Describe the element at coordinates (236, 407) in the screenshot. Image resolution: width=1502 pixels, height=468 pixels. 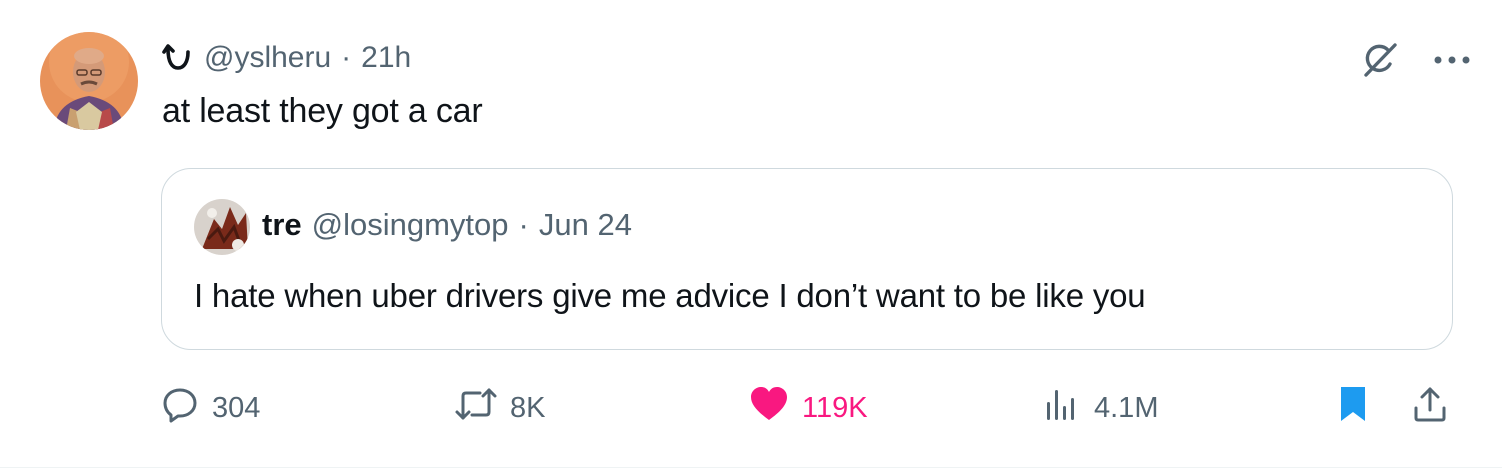
I see `reply-count: 304` at that location.